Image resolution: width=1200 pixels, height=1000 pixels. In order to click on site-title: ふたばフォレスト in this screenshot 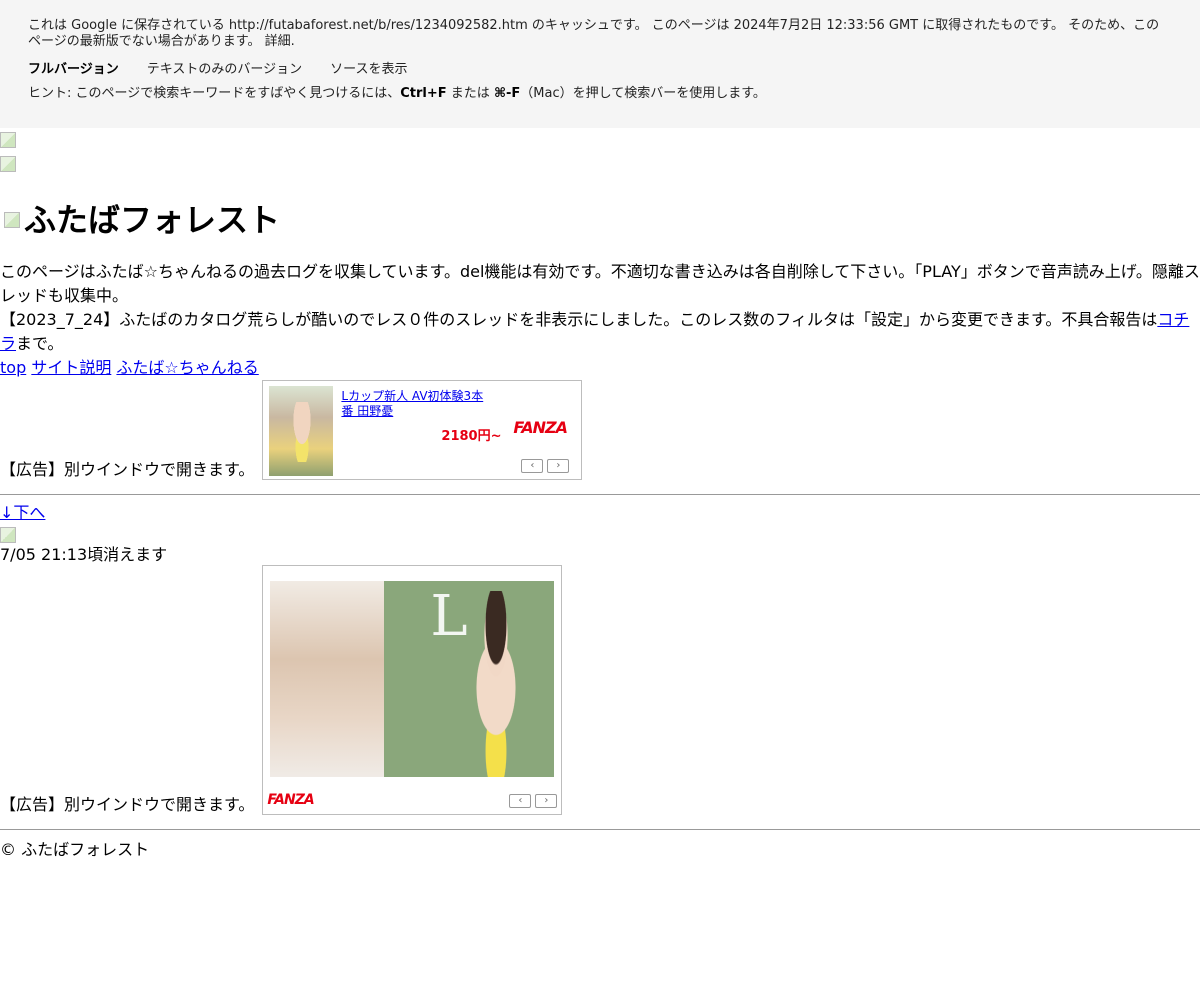, I will do `click(600, 220)`.